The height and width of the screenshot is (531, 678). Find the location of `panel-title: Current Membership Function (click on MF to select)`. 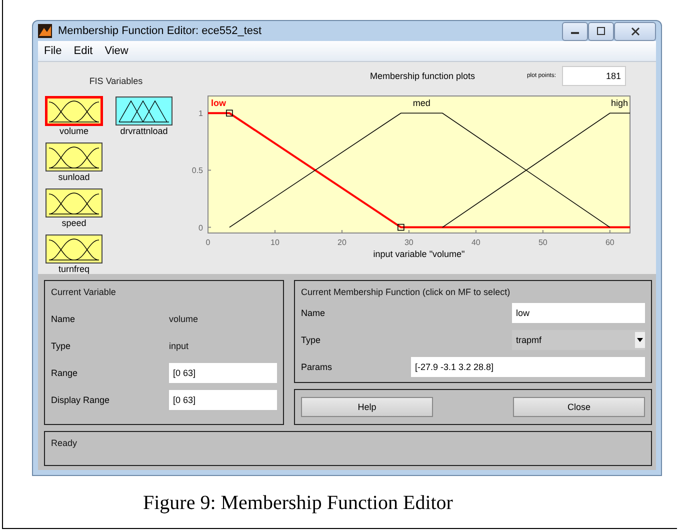

panel-title: Current Membership Function (click on MF to select) is located at coordinates (406, 292).